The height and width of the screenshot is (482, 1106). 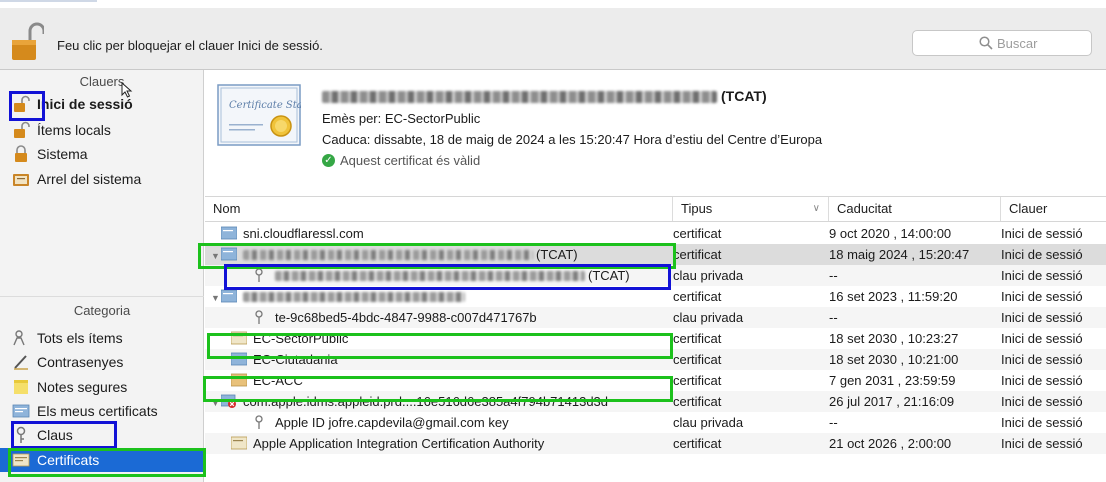 What do you see at coordinates (102, 310) in the screenshot?
I see `category-header: Categoria` at bounding box center [102, 310].